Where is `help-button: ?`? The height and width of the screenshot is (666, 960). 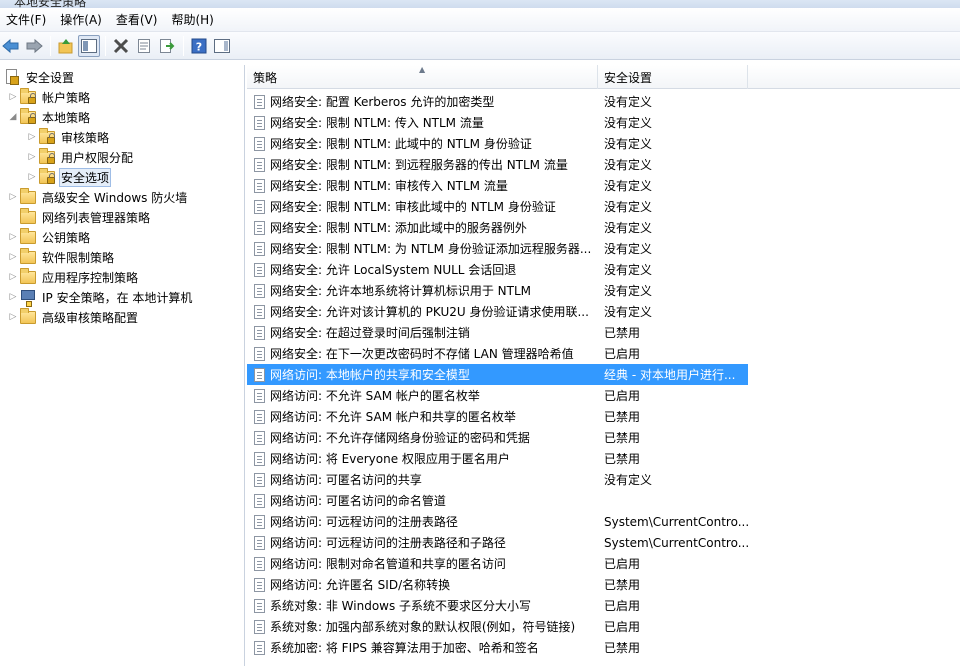 help-button: ? is located at coordinates (199, 46).